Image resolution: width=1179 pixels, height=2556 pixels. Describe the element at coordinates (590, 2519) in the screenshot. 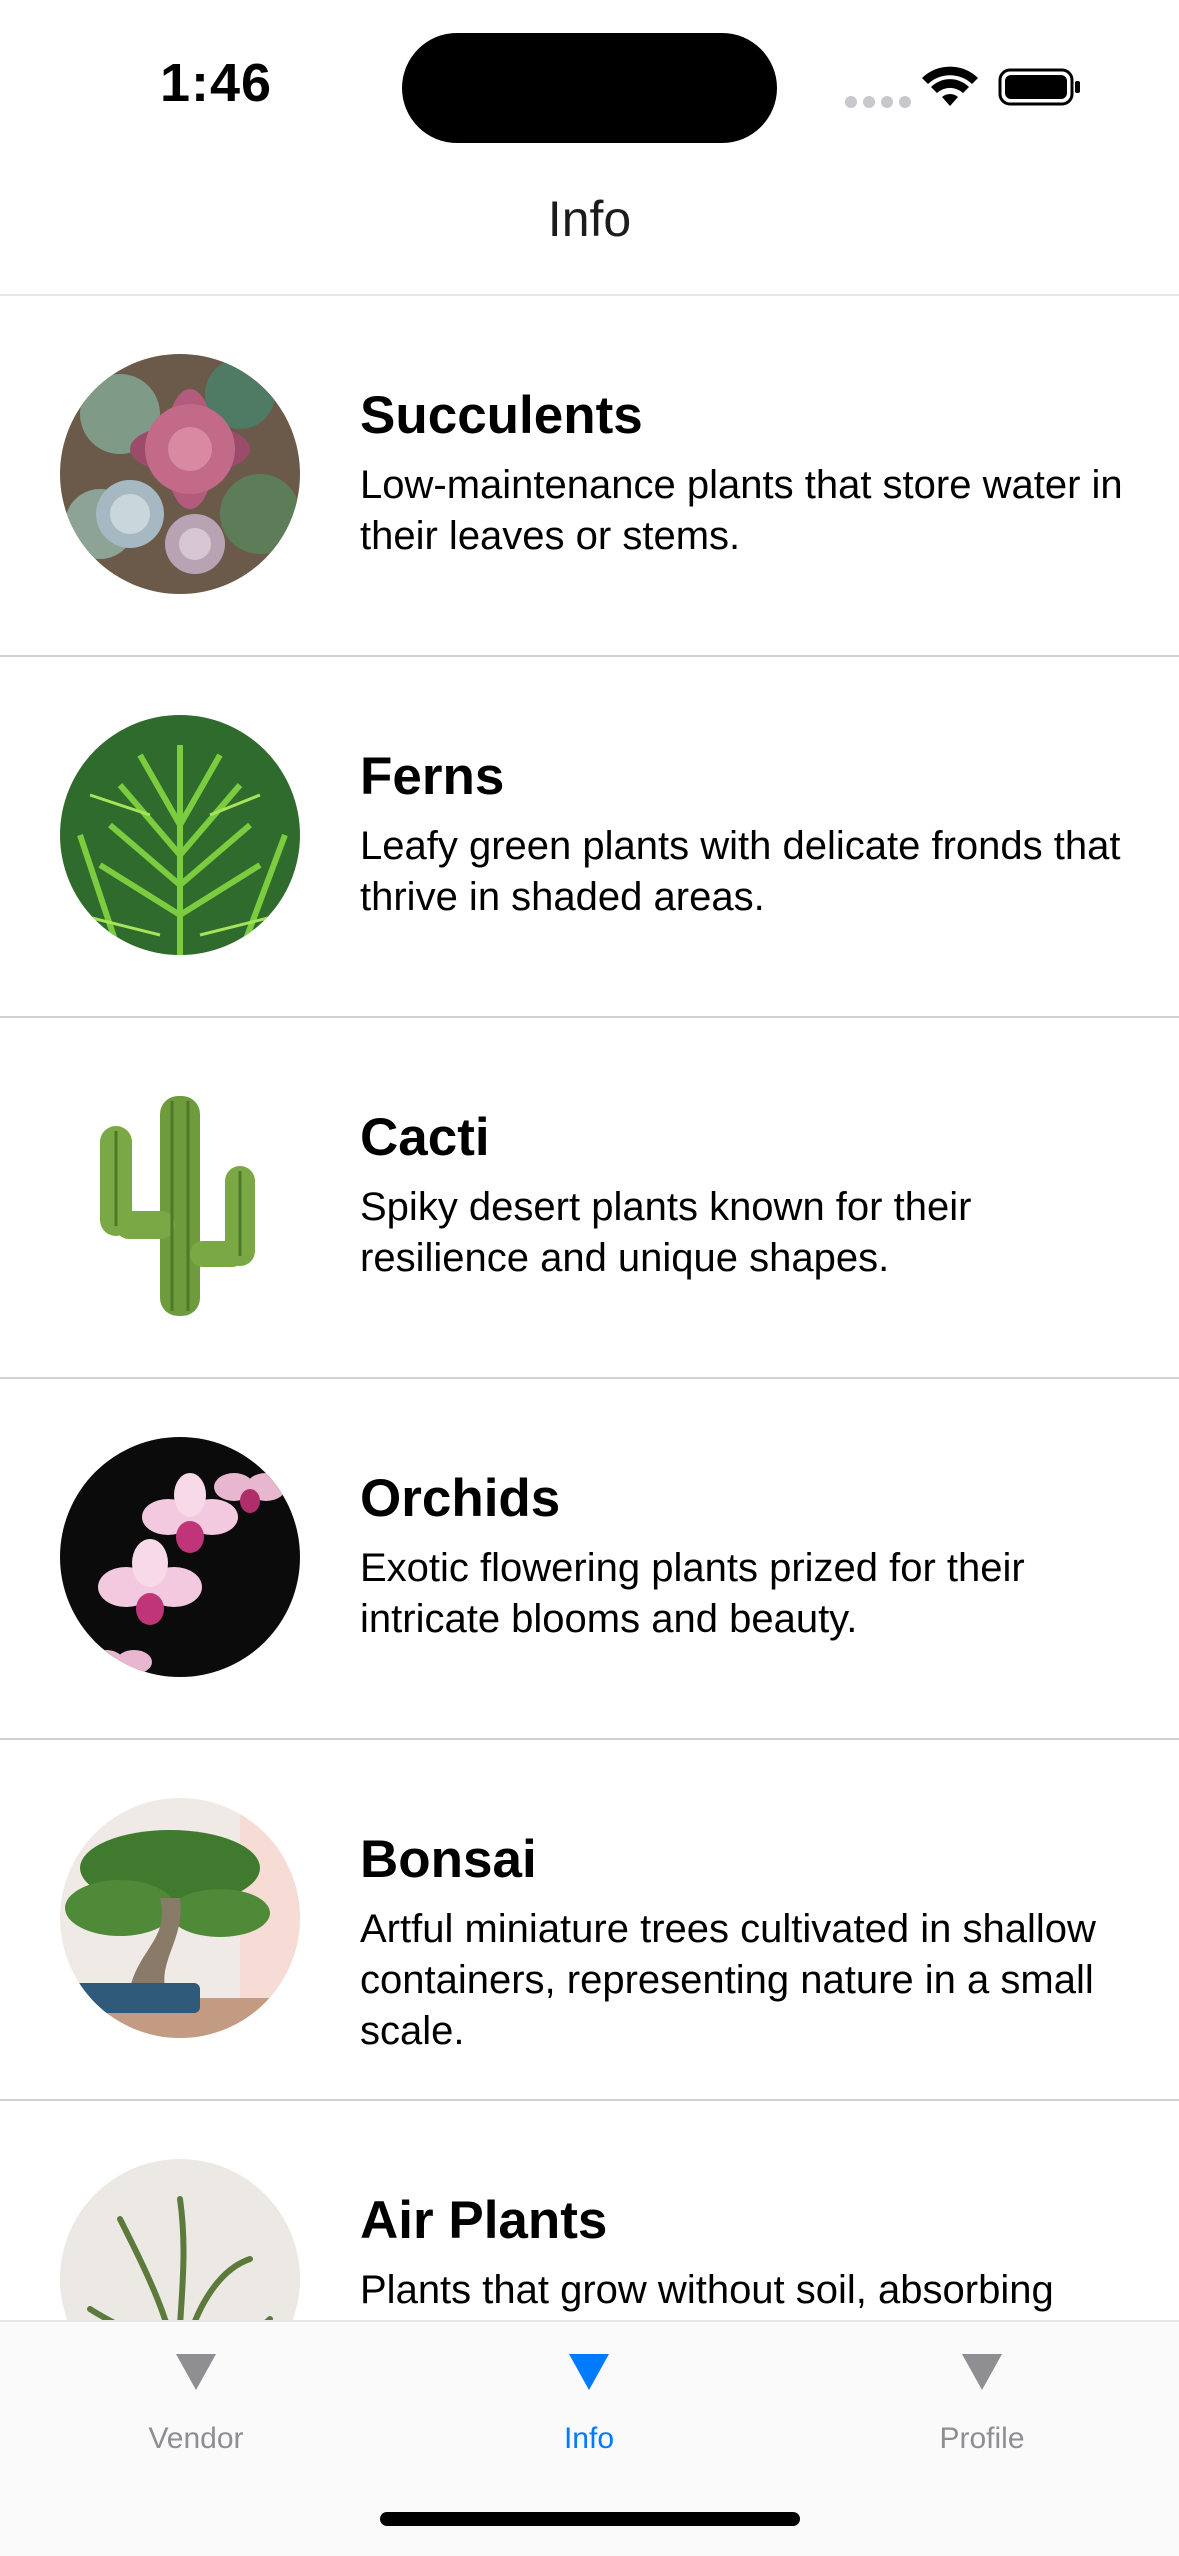

I see `home-indicator` at that location.